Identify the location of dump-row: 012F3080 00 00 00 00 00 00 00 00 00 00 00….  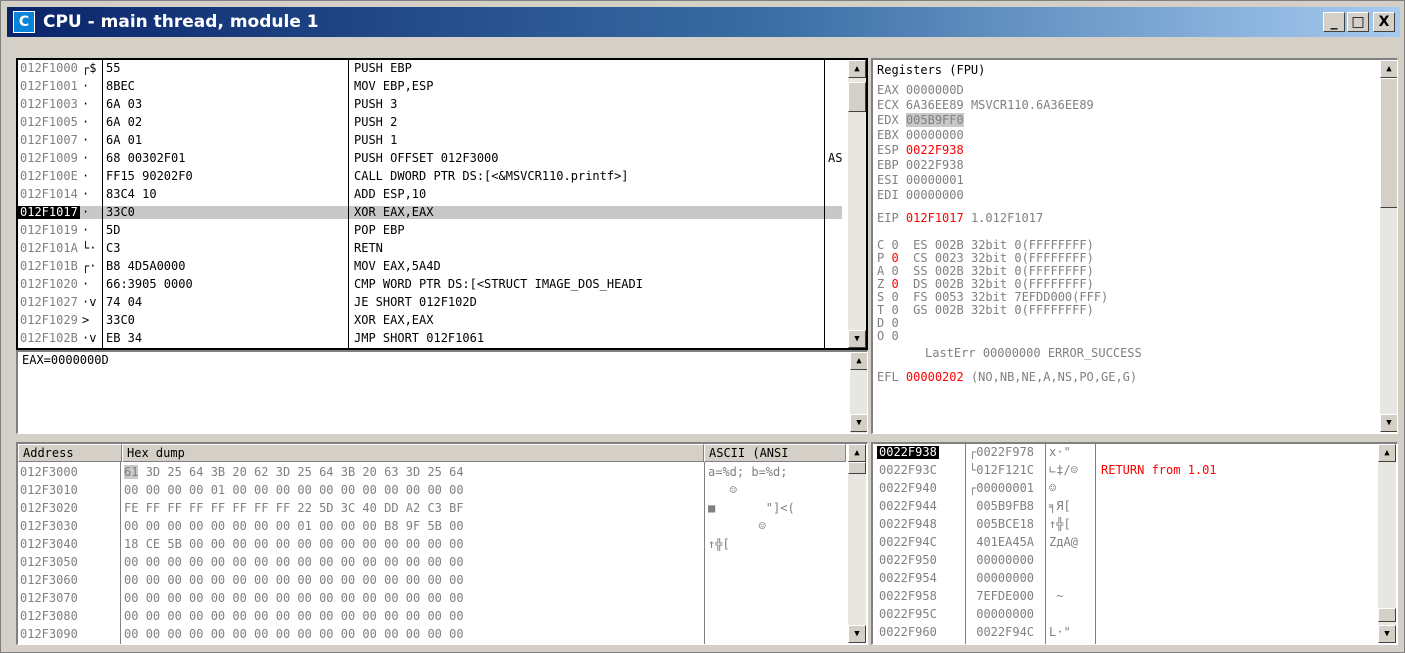
(430, 616).